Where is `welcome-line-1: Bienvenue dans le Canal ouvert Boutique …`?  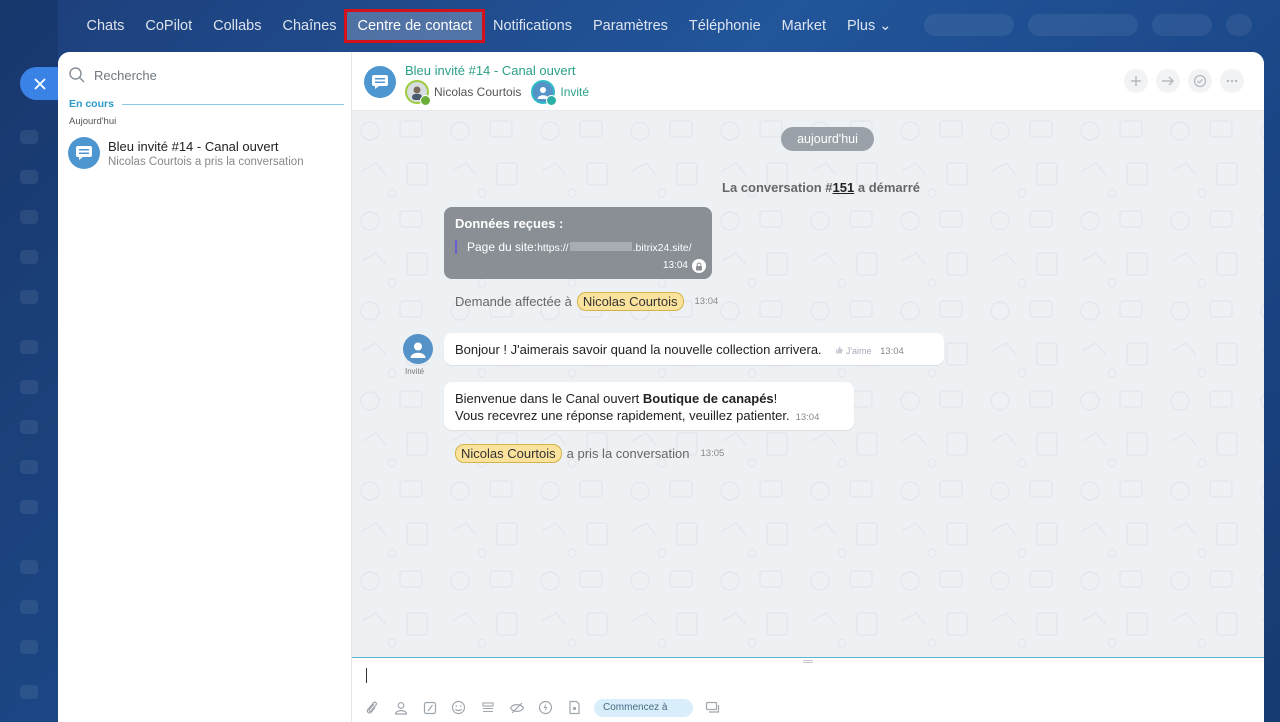
welcome-line-1: Bienvenue dans le Canal ouvert Boutique … is located at coordinates (649, 398).